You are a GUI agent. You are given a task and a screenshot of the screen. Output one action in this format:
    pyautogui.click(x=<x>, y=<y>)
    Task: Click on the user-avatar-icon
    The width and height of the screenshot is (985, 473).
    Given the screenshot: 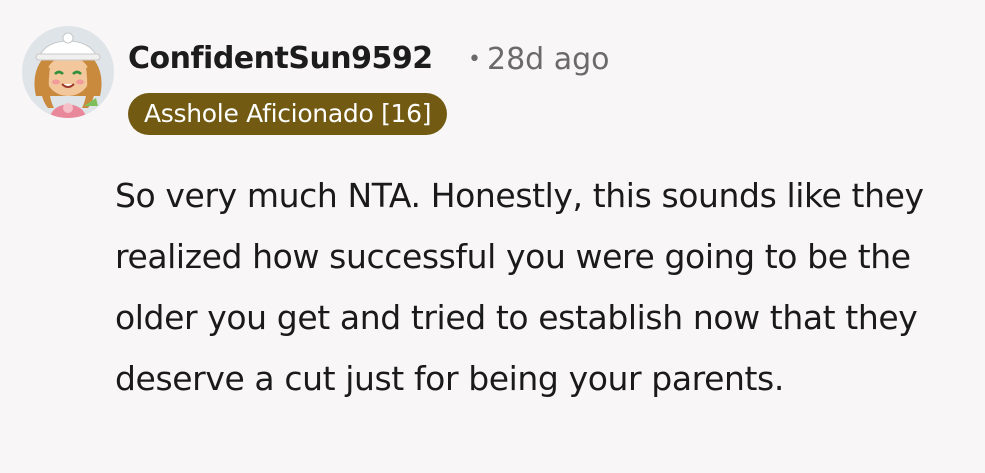 What is the action you would take?
    pyautogui.click(x=68, y=72)
    